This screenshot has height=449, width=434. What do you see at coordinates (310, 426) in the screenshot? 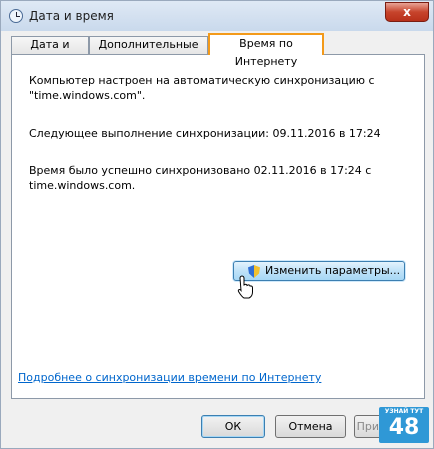
I see `cancel-button: Отмена` at bounding box center [310, 426].